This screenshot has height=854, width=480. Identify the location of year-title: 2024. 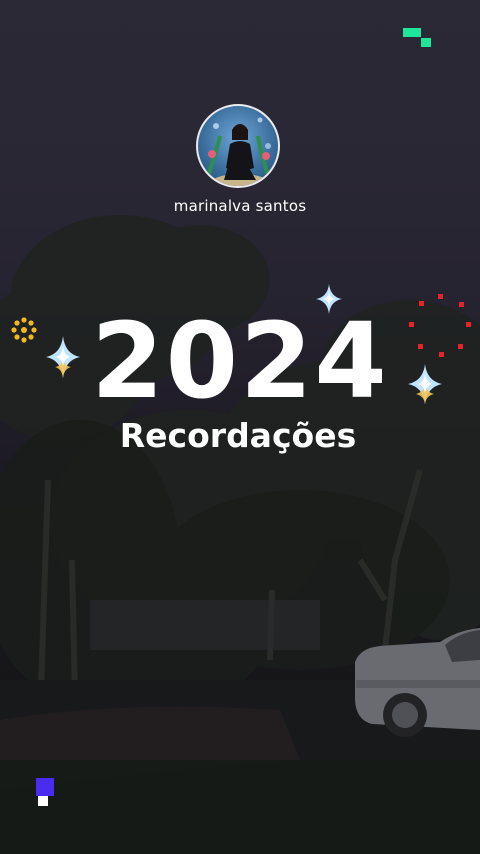
(240, 361).